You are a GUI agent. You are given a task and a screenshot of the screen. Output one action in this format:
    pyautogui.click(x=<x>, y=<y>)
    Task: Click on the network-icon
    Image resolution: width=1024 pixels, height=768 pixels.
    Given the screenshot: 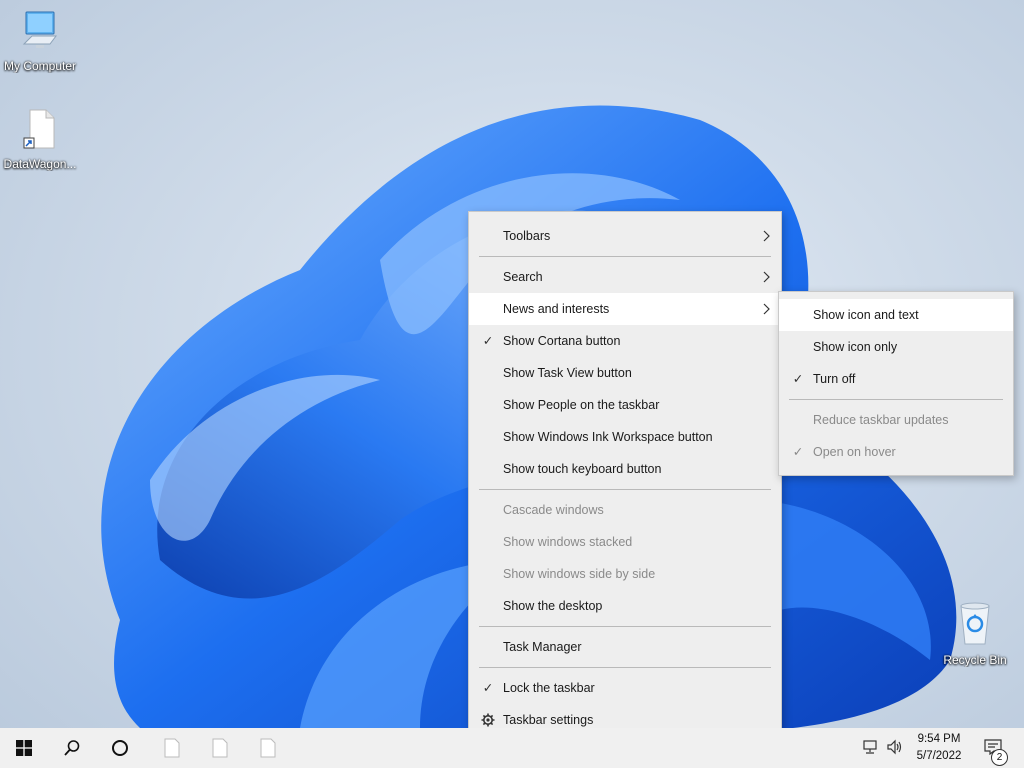 What is the action you would take?
    pyautogui.click(x=871, y=747)
    